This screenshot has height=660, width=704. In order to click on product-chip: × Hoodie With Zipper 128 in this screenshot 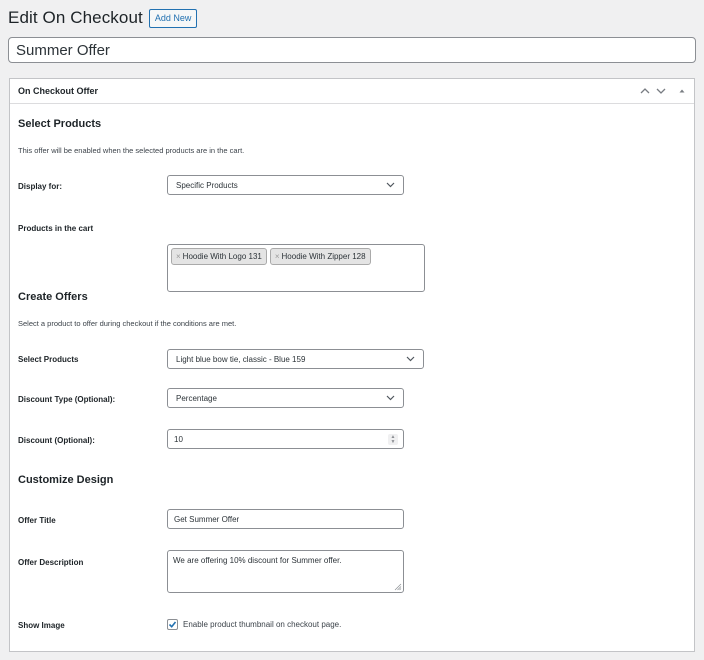, I will do `click(320, 256)`.